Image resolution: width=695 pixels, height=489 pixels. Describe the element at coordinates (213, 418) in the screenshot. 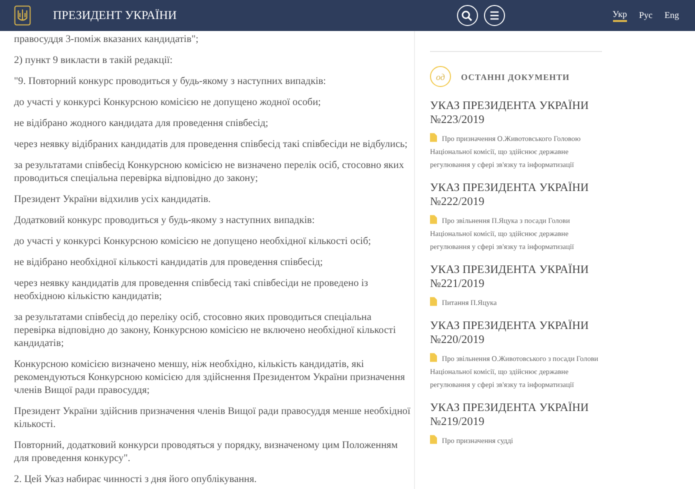

I see `article-paragraph: Президент України здійснив призначення членів Вищої ради правосуддя менше необхідної кількості.` at that location.